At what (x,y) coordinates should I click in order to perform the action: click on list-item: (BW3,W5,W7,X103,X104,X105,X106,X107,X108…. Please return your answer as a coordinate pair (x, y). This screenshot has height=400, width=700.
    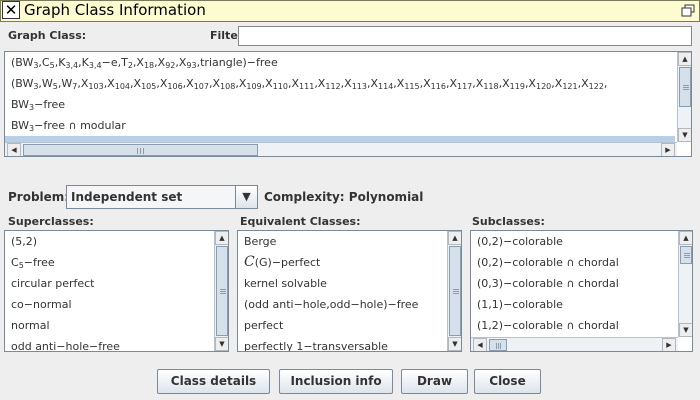
    Looking at the image, I should click on (340, 83).